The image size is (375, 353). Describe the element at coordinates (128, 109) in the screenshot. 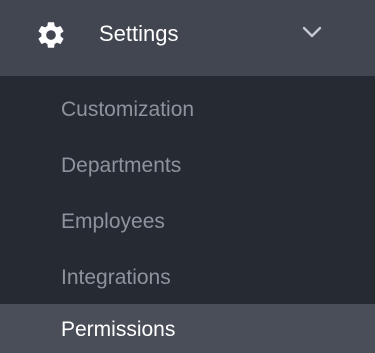

I see `submenu-item-label: Customization` at that location.